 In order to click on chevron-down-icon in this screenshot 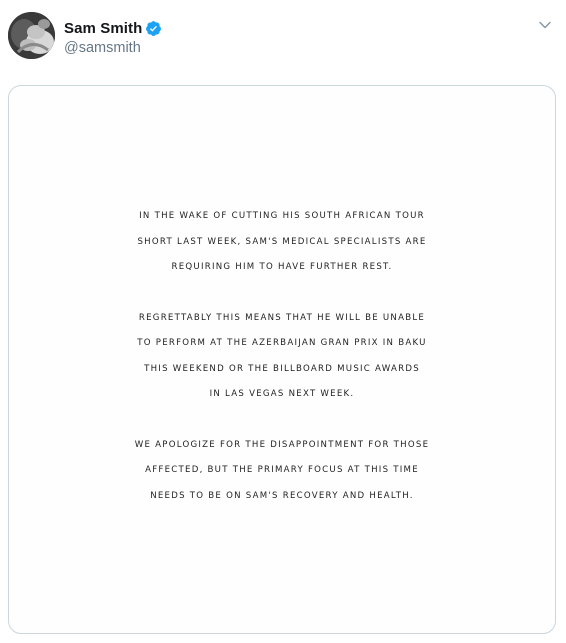, I will do `click(545, 25)`.